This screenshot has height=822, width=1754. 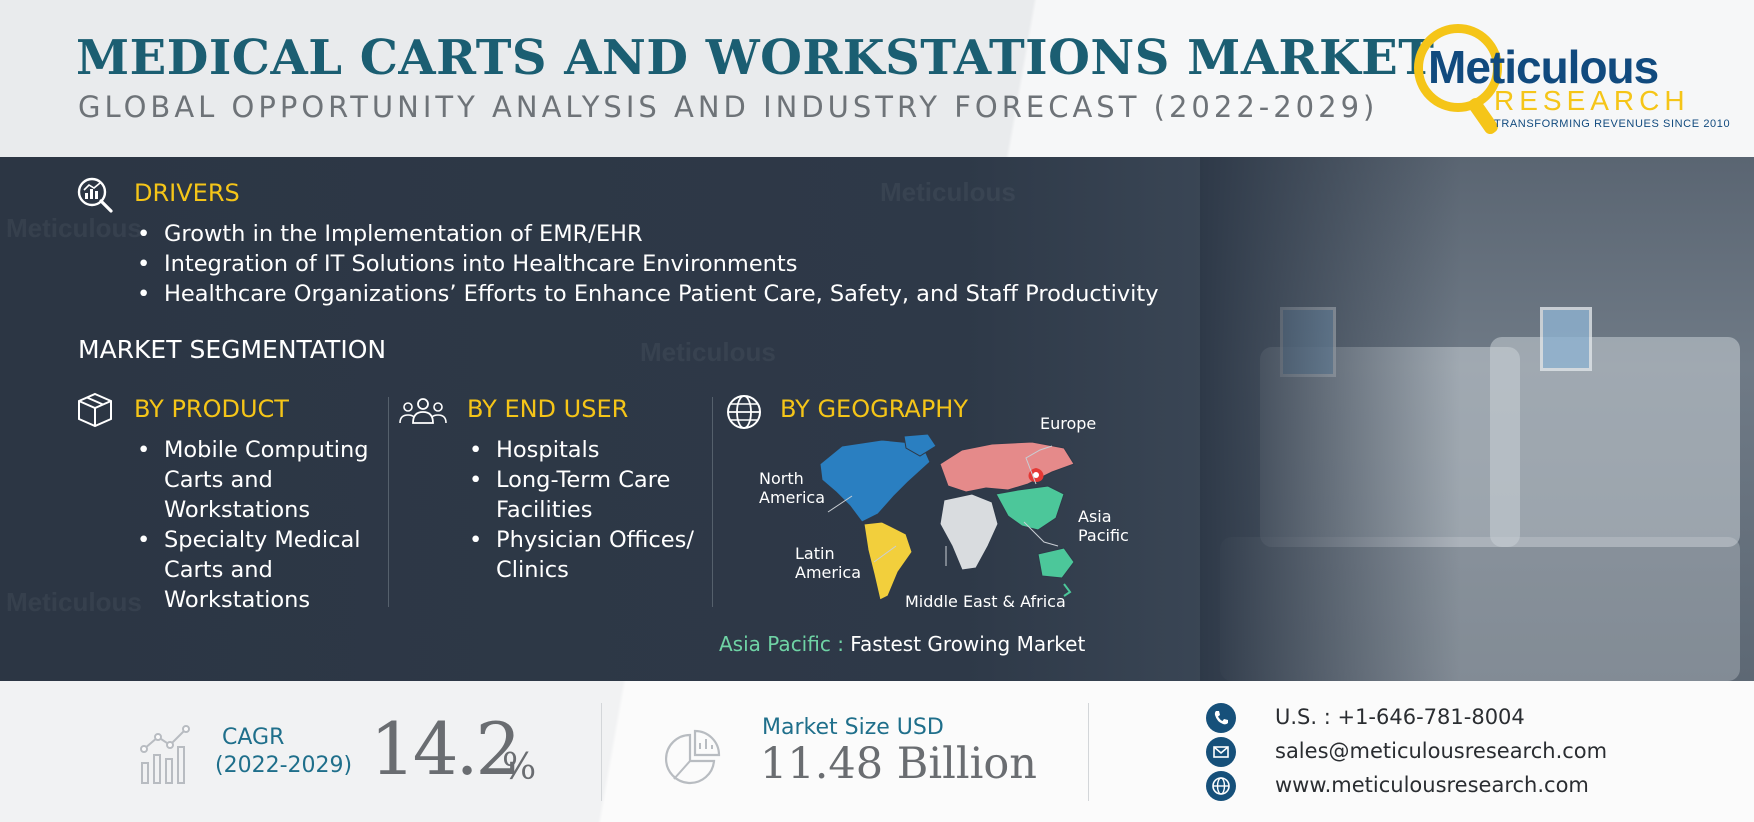 What do you see at coordinates (591, 495) in the screenshot?
I see `list-item: Long-Term Care Facilities` at bounding box center [591, 495].